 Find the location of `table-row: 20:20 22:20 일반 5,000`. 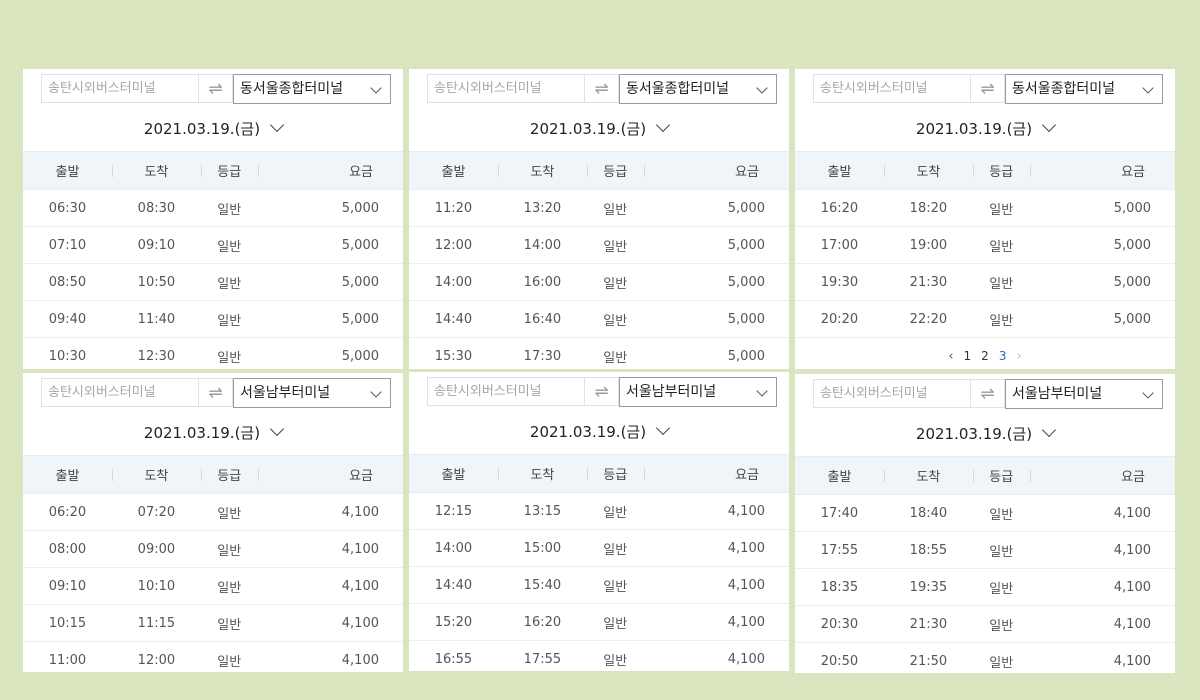

table-row: 20:20 22:20 일반 5,000 is located at coordinates (985, 319).